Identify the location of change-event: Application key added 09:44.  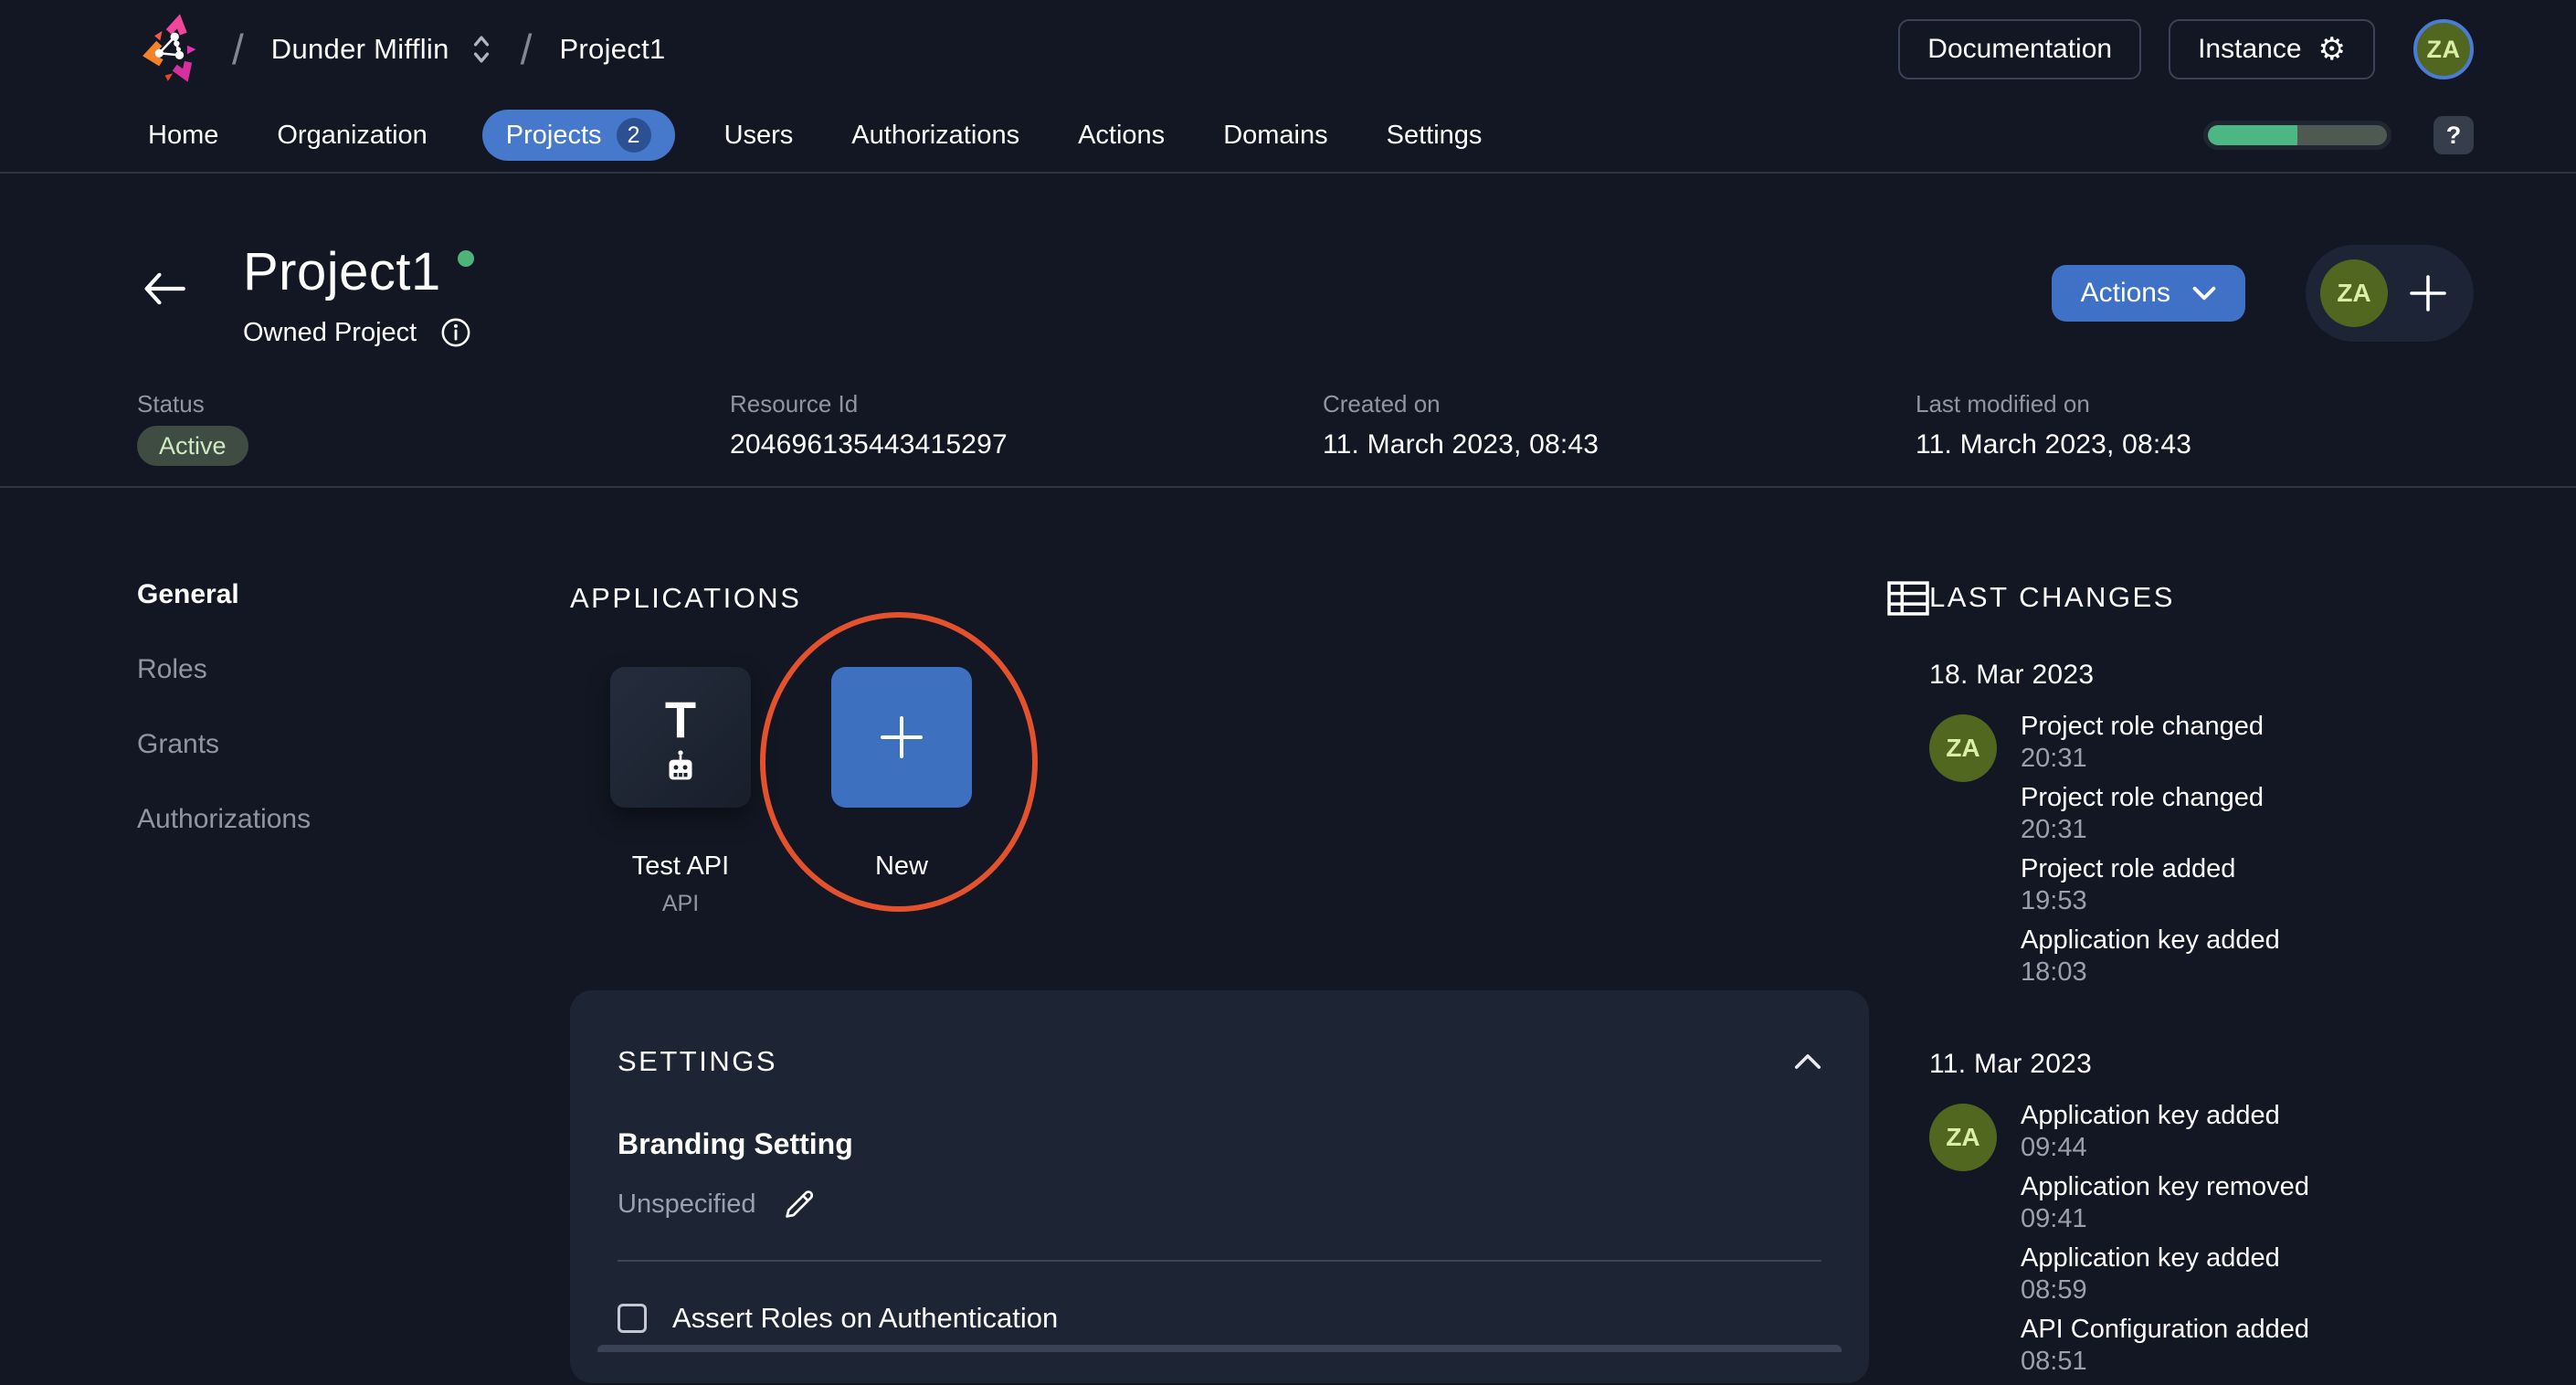
(2150, 1131).